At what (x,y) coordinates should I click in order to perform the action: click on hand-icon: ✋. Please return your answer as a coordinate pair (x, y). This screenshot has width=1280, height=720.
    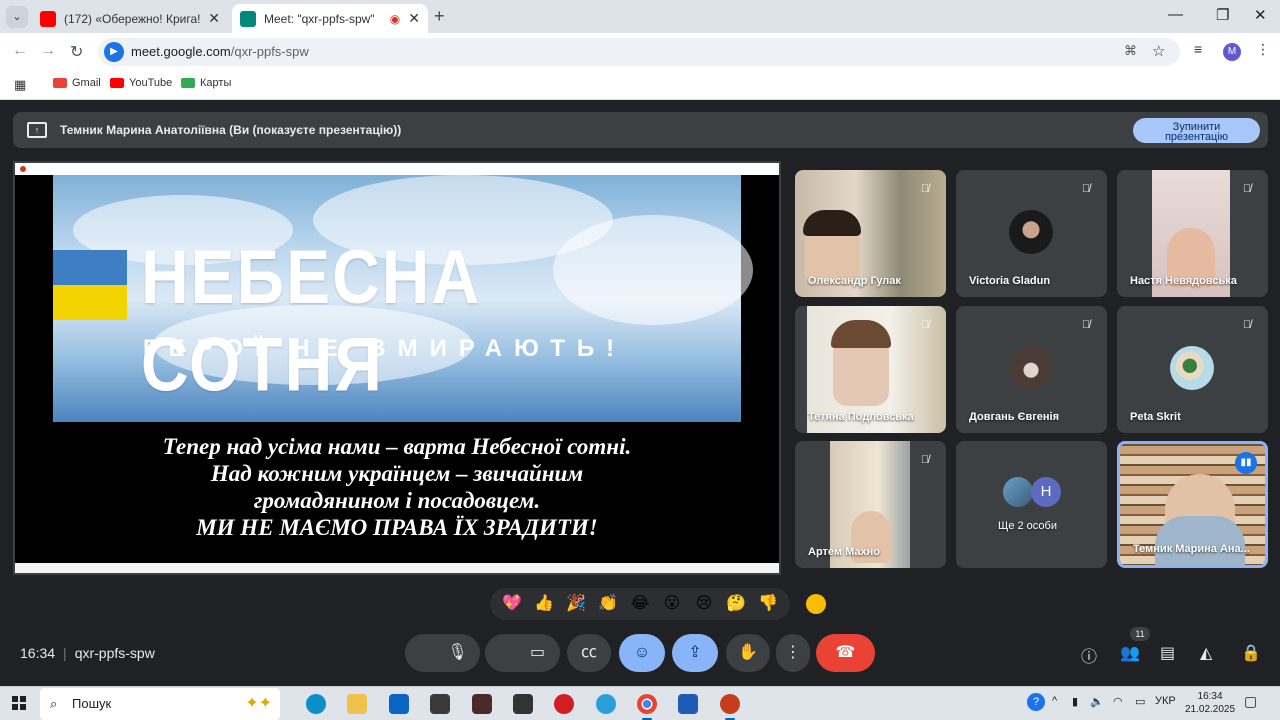
    Looking at the image, I should click on (748, 652).